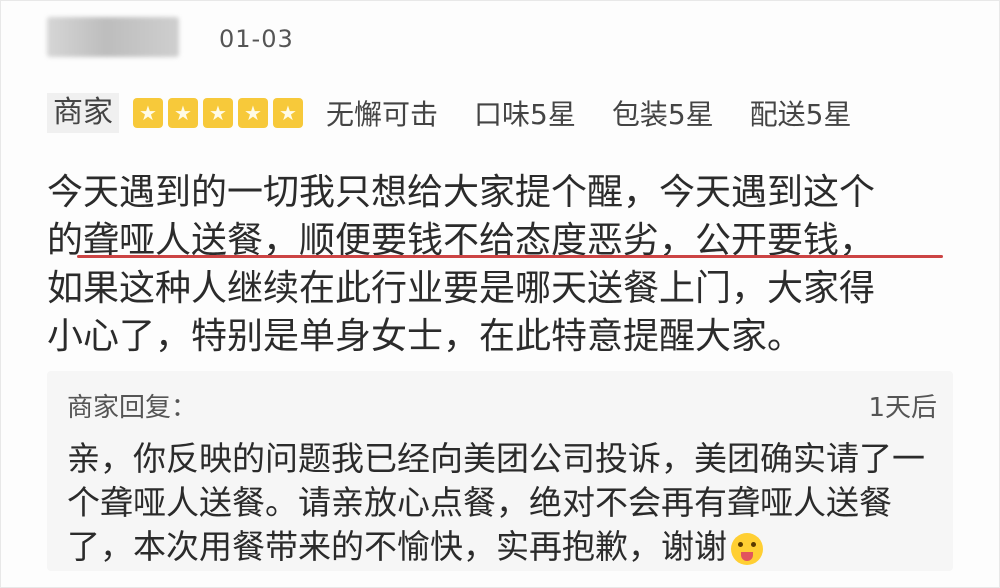 The width and height of the screenshot is (1000, 588). I want to click on merchant-label: 商家, so click(83, 113).